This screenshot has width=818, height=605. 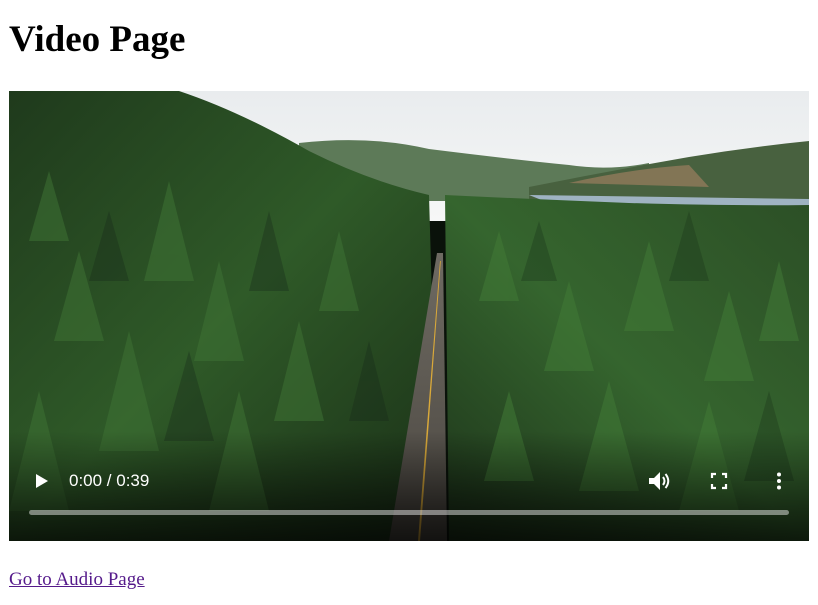 I want to click on play-icon, so click(x=42, y=481).